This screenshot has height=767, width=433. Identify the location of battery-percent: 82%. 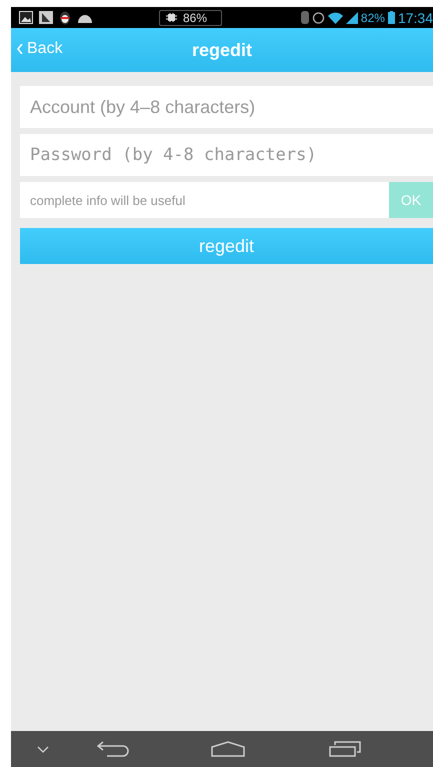
(372, 17).